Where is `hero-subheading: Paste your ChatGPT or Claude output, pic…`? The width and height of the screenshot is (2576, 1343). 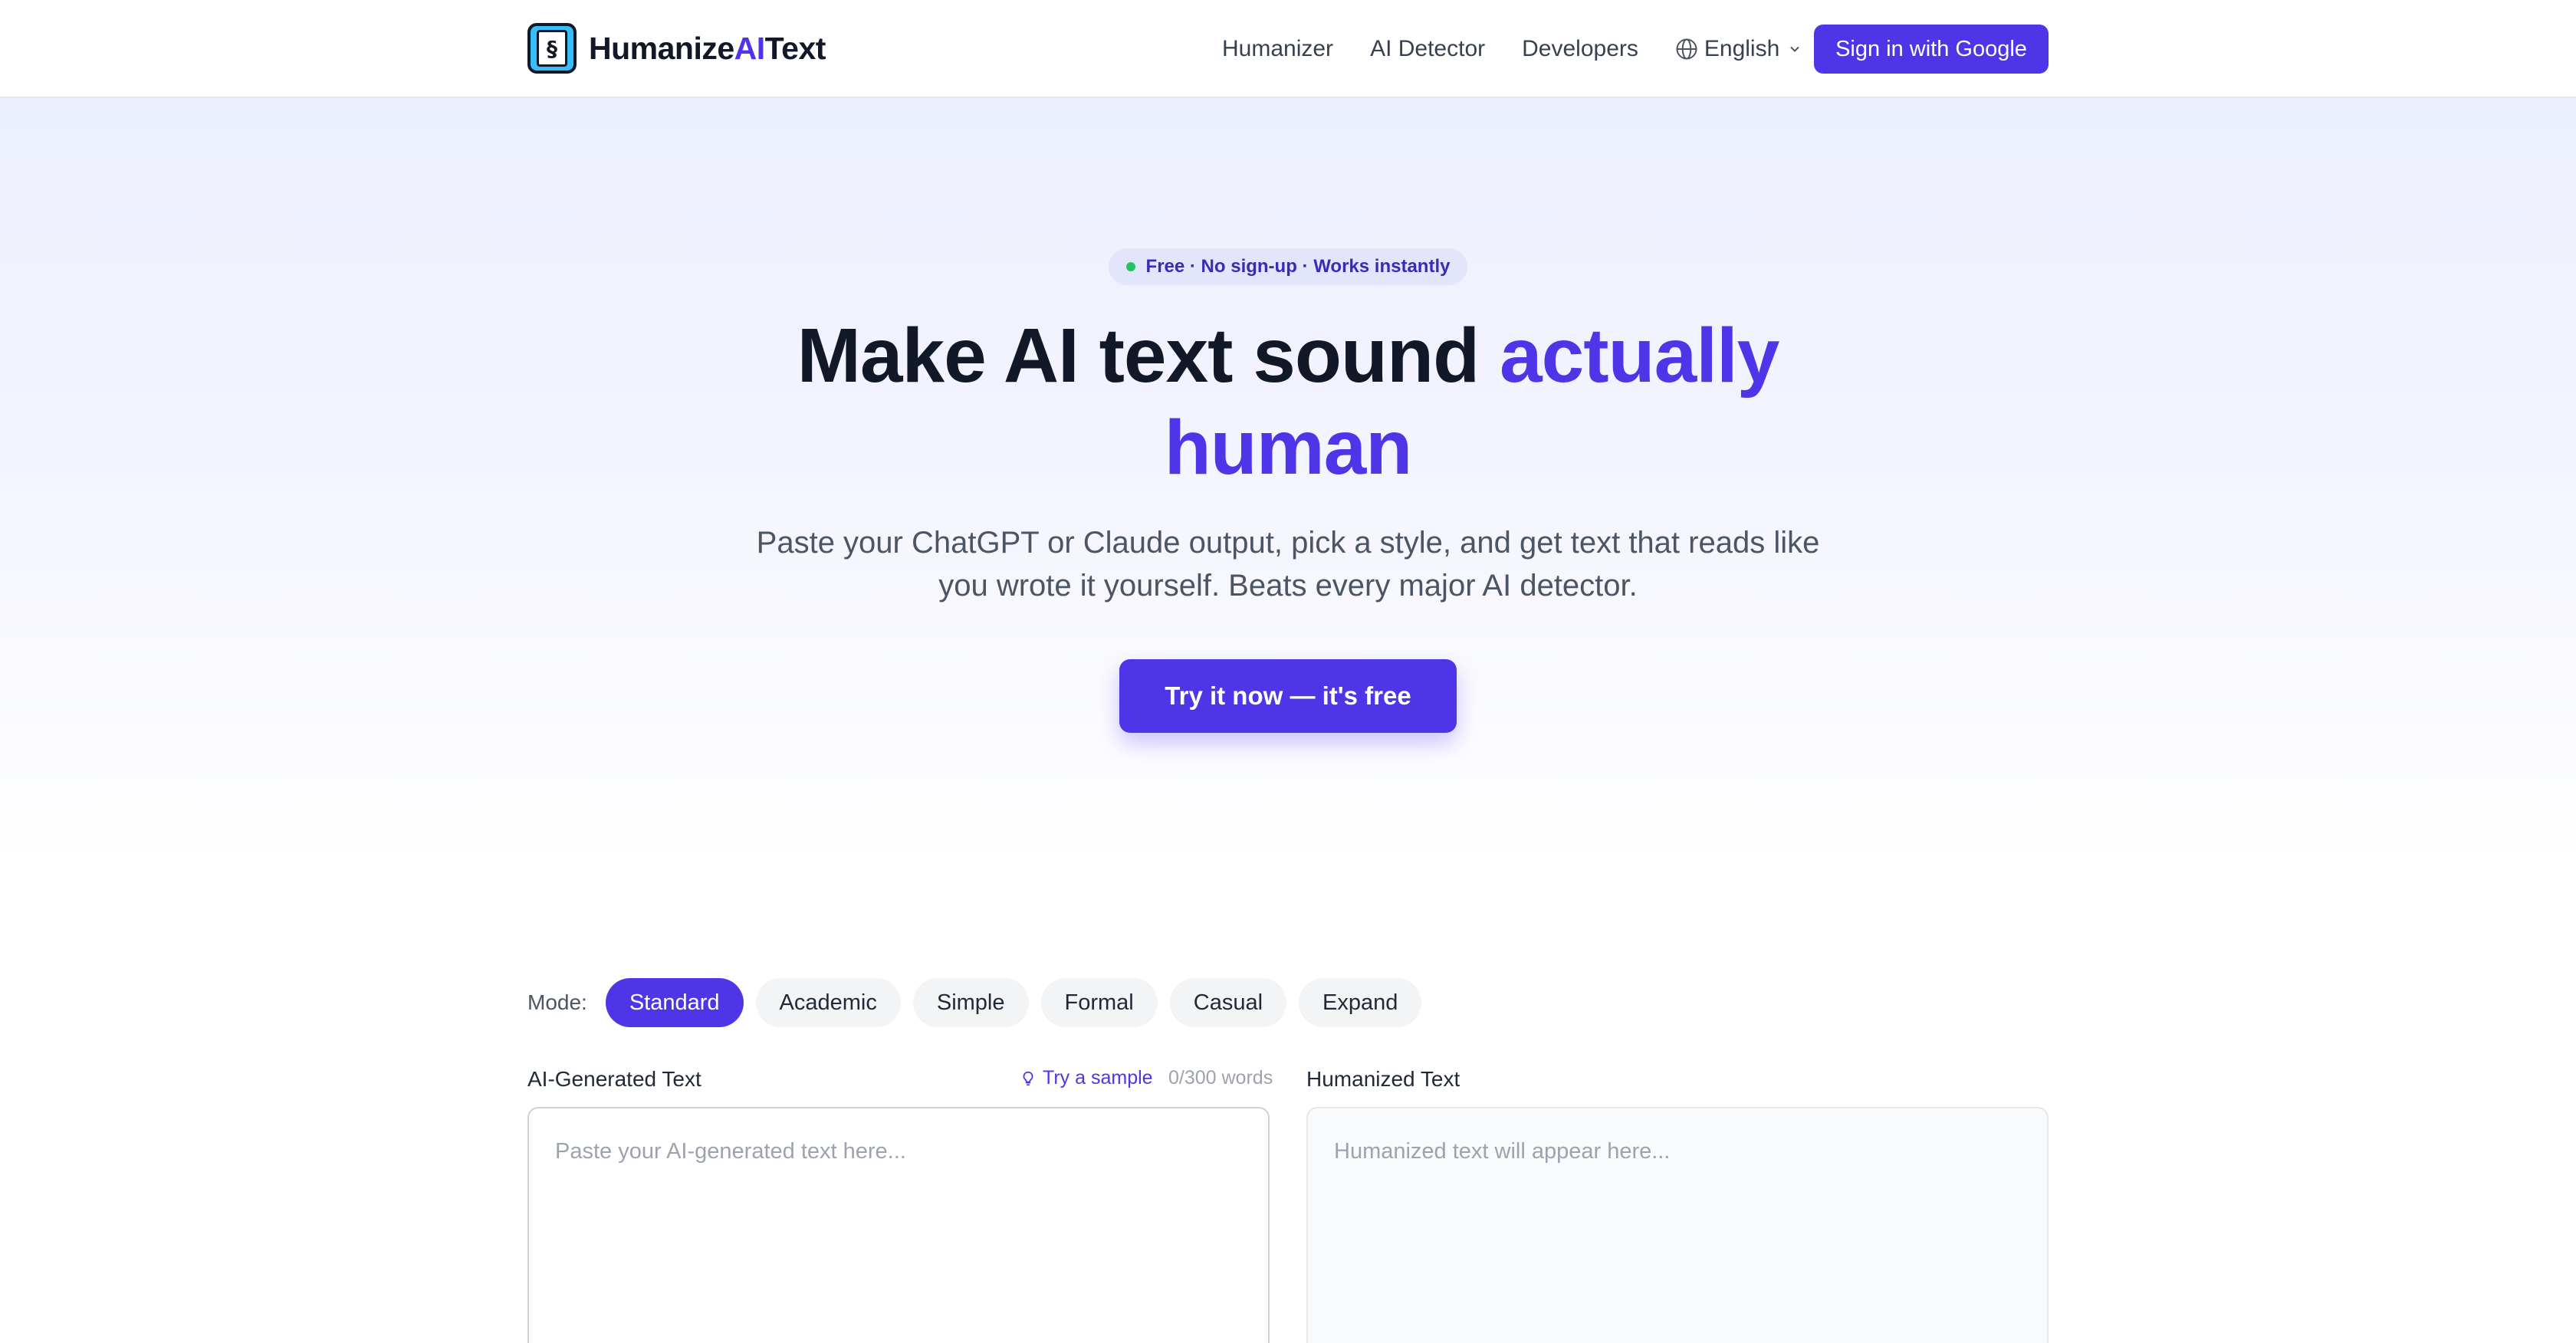 hero-subheading: Paste your ChatGPT or Claude output, pic… is located at coordinates (1288, 565).